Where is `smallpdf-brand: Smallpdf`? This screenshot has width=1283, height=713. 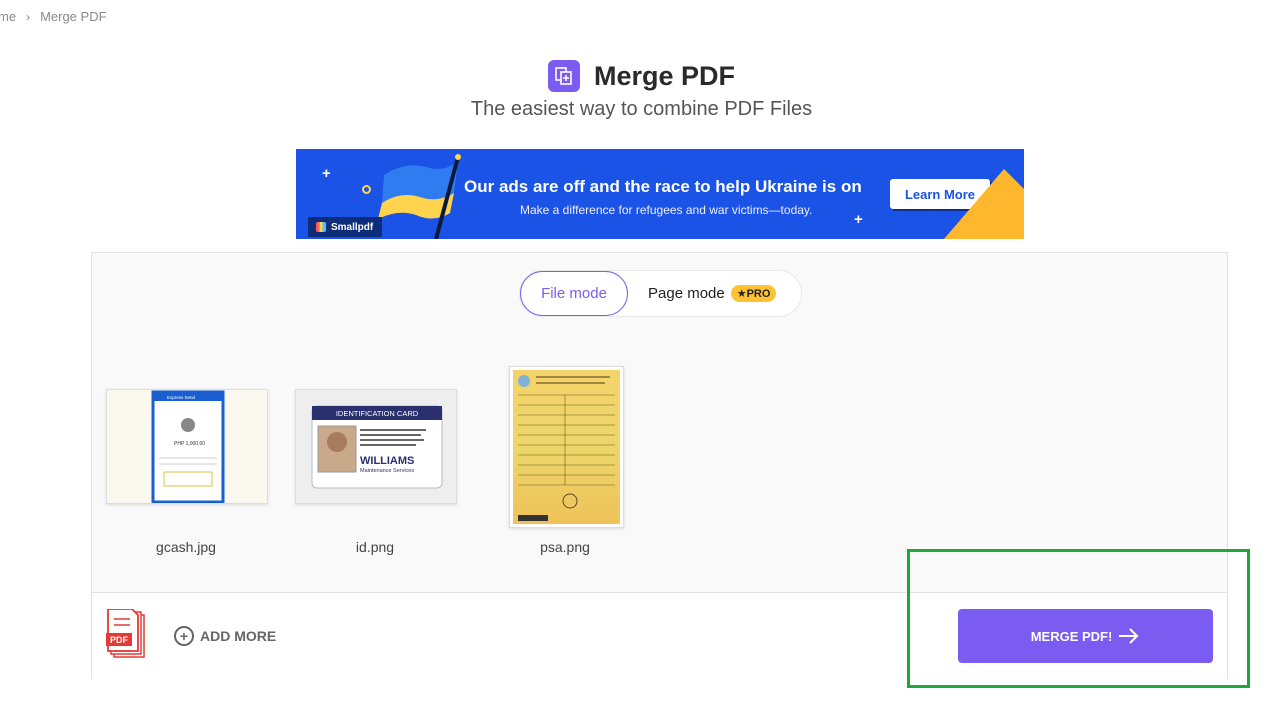
smallpdf-brand: Smallpdf is located at coordinates (345, 227).